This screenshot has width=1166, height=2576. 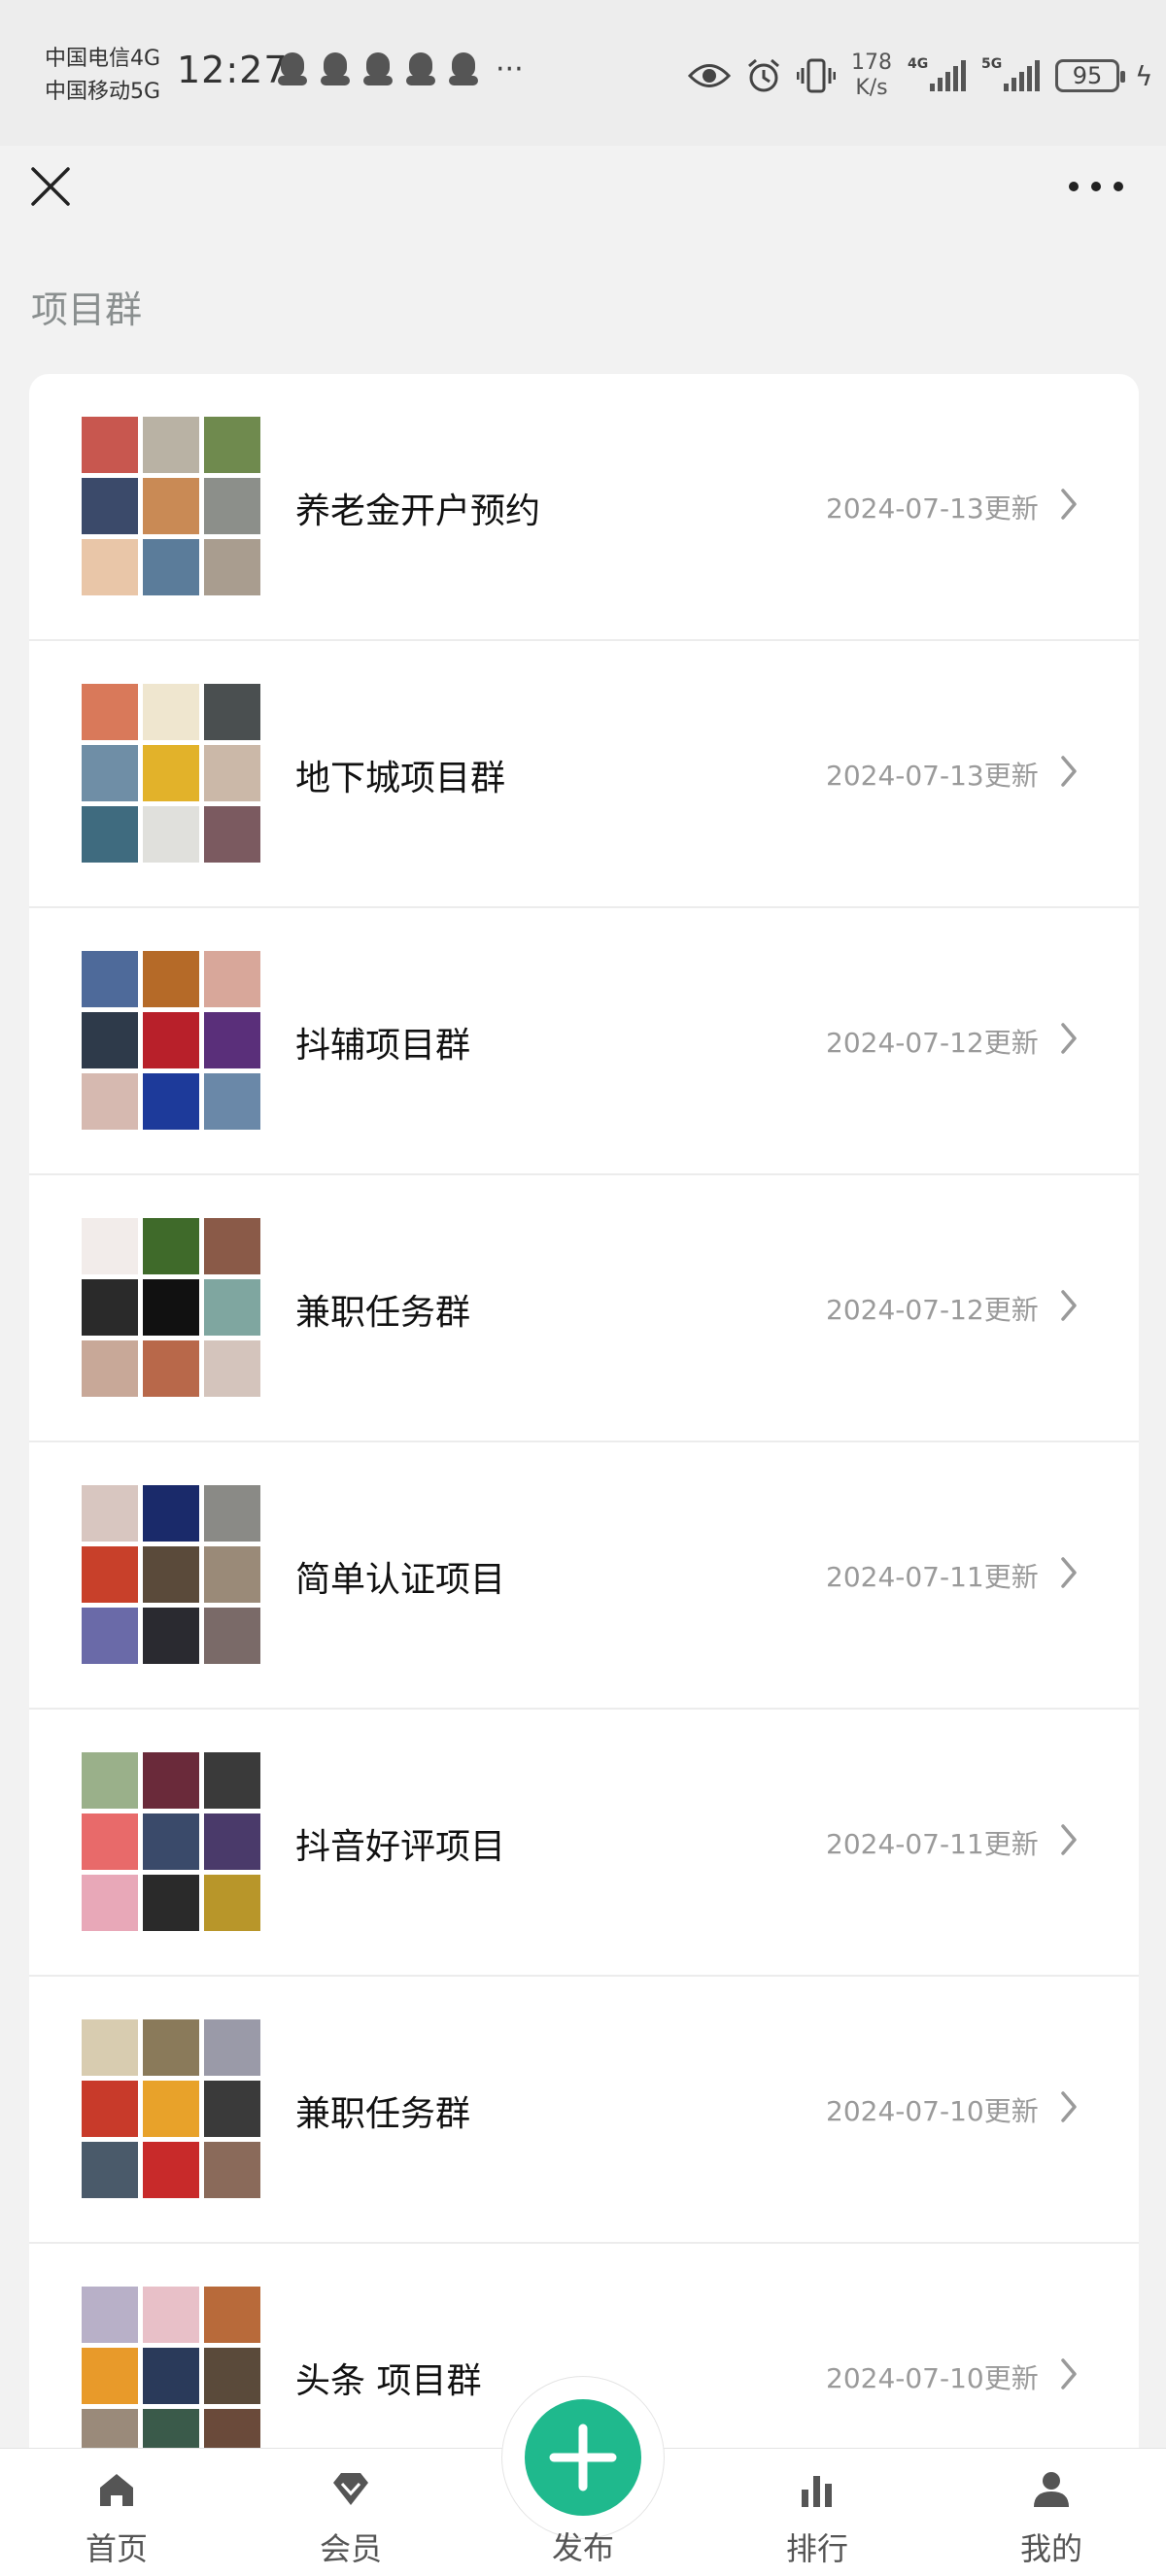 I want to click on plus-icon, so click(x=583, y=2457).